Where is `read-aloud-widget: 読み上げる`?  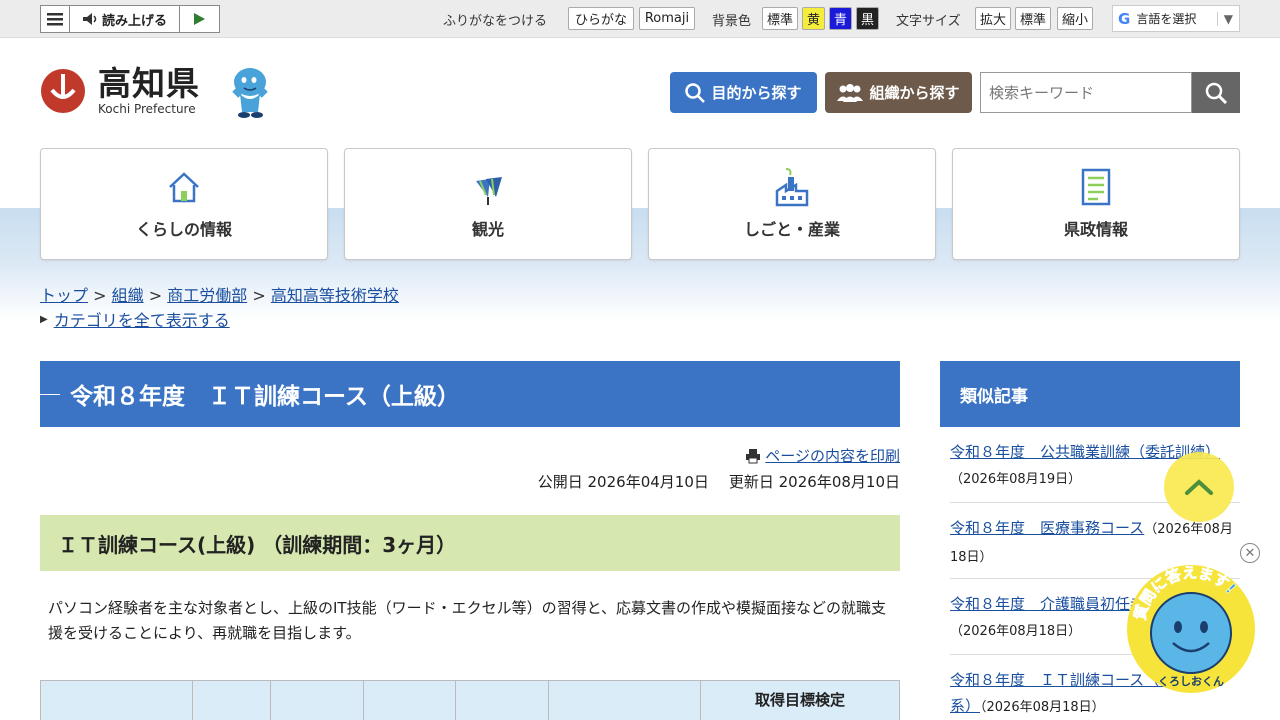 read-aloud-widget: 読み上げる is located at coordinates (130, 19).